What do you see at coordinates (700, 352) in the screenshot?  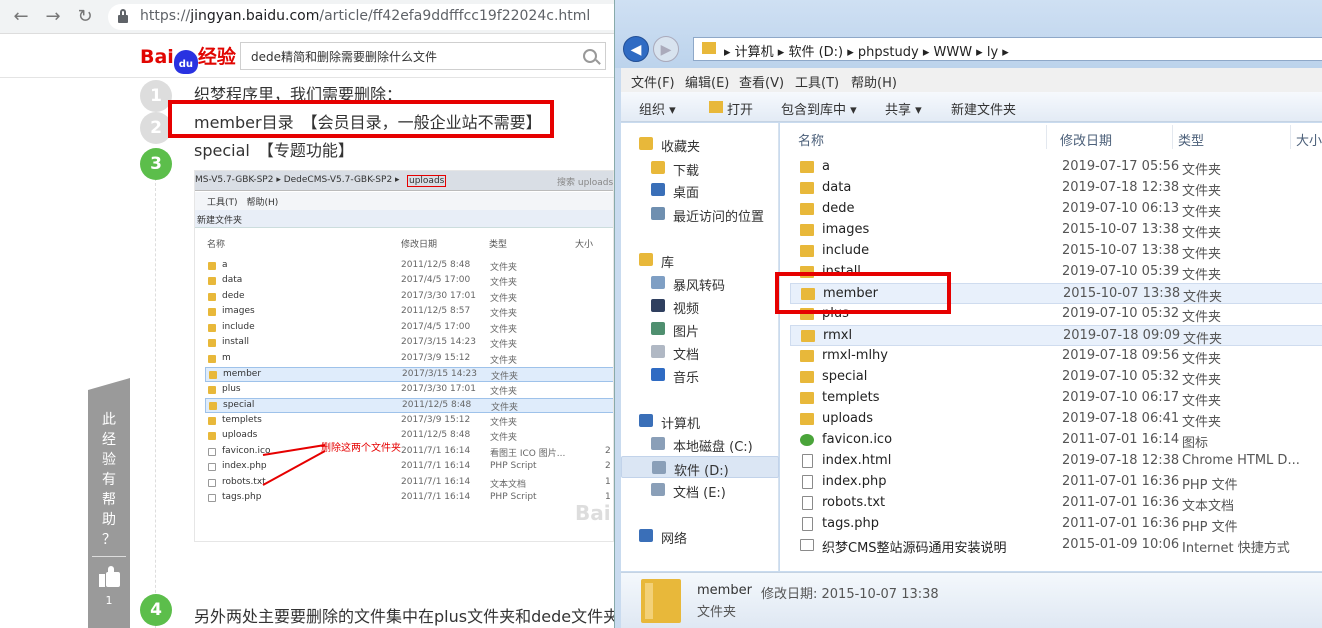 I see `nav-item: 文档` at bounding box center [700, 352].